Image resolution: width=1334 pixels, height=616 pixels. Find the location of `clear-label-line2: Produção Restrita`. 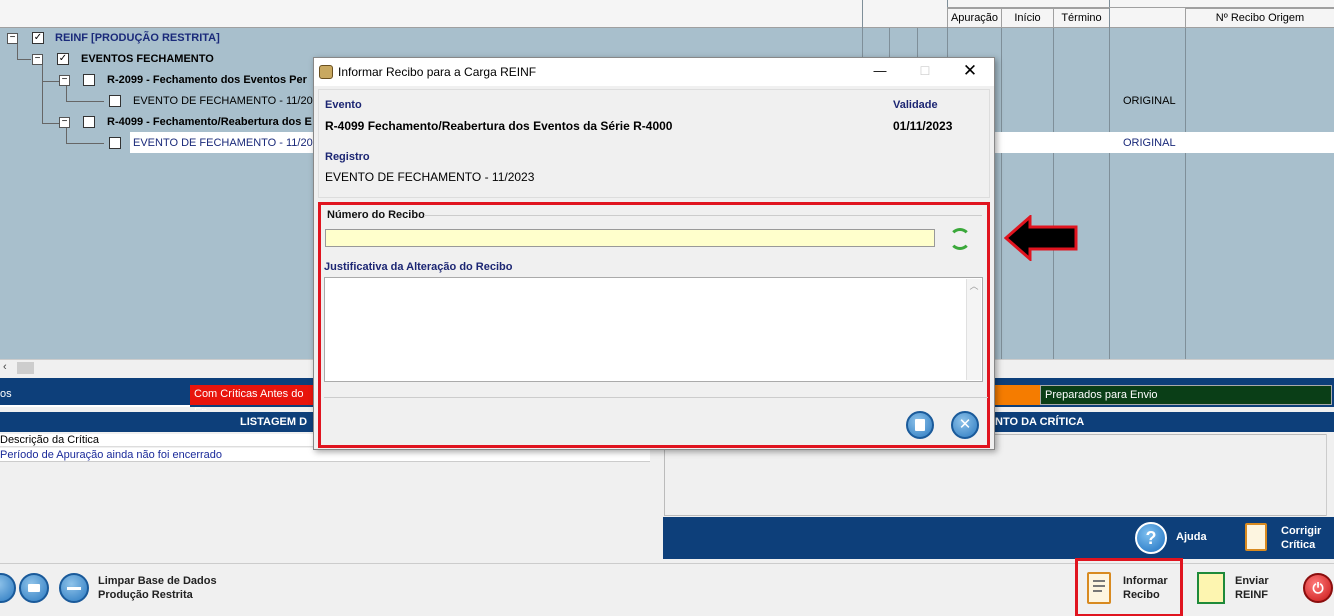

clear-label-line2: Produção Restrita is located at coordinates (145, 595).